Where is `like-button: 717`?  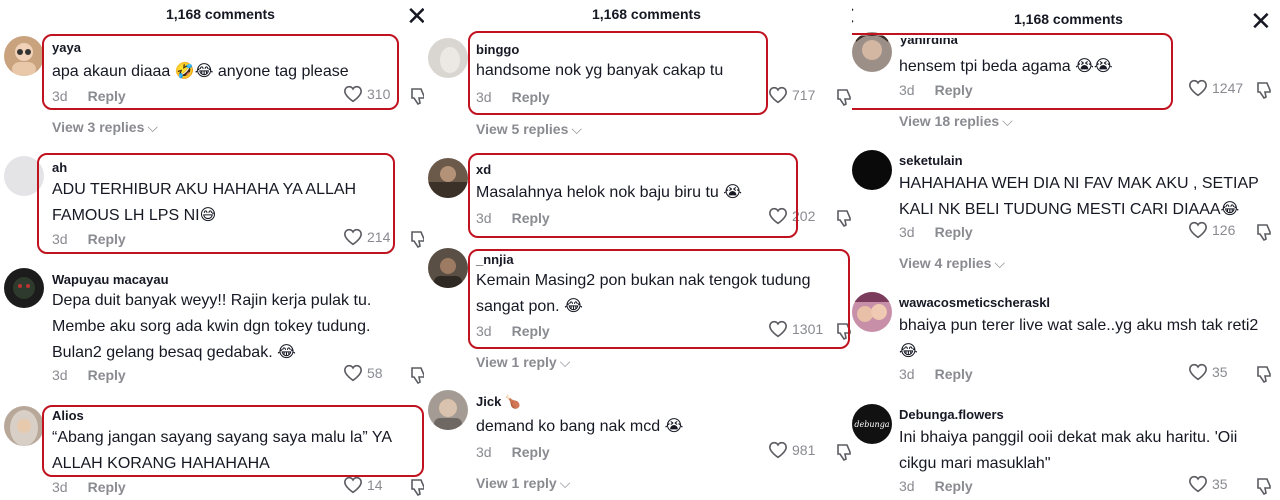 like-button: 717 is located at coordinates (791, 95).